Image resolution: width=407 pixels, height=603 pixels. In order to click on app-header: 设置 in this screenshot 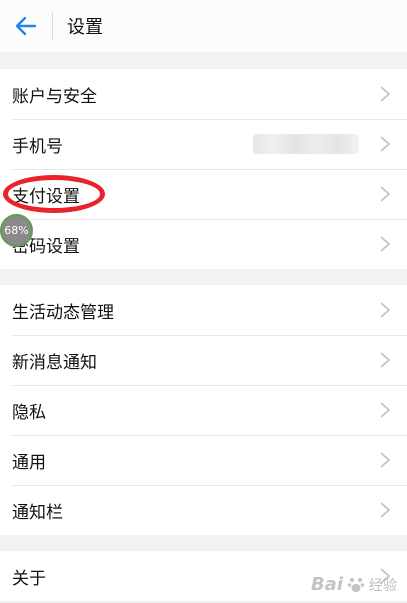, I will do `click(203, 26)`.